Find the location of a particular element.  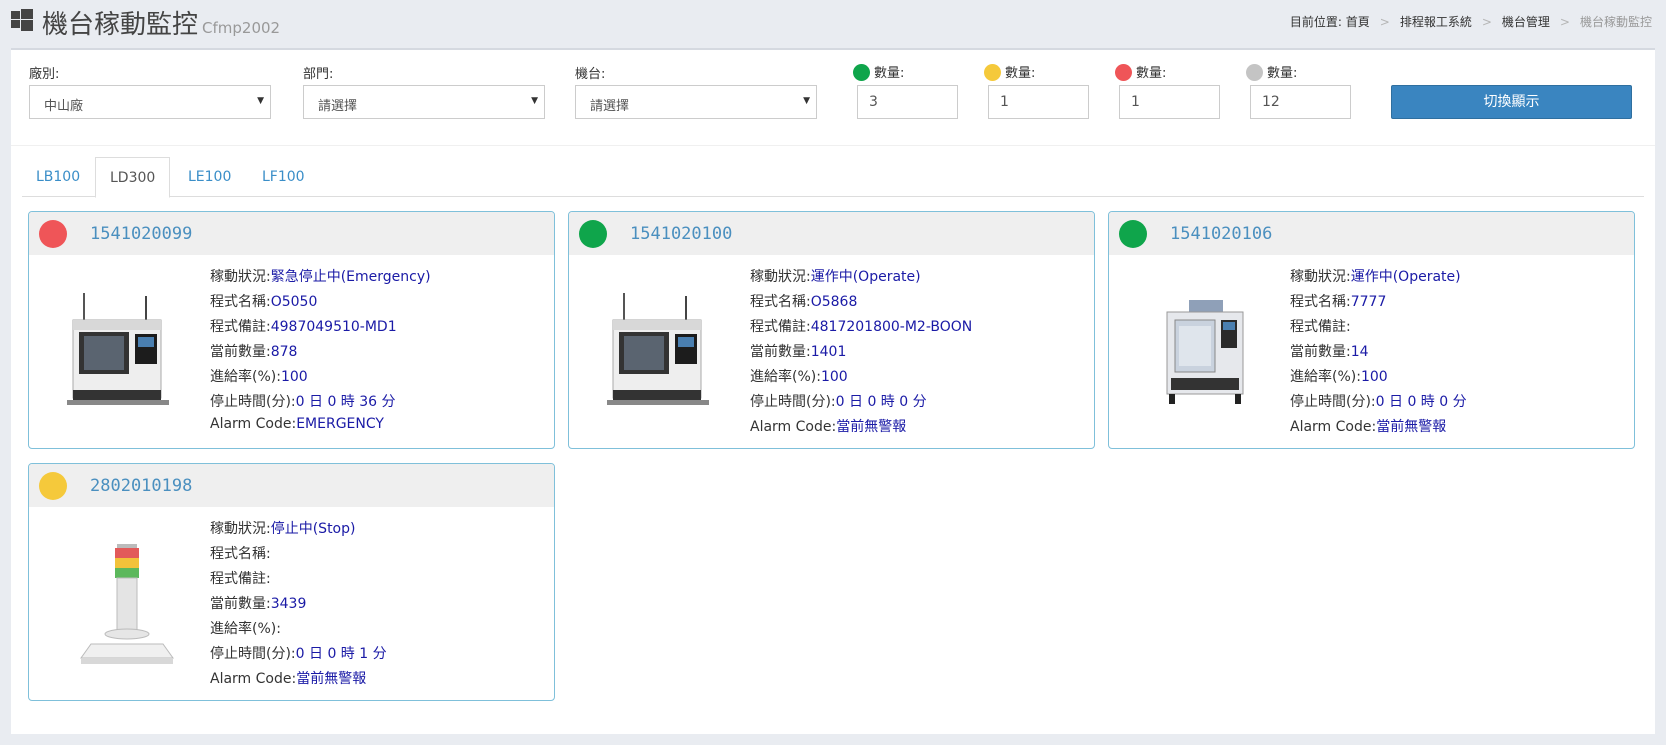

current-qty-value: 3439 is located at coordinates (288, 604).